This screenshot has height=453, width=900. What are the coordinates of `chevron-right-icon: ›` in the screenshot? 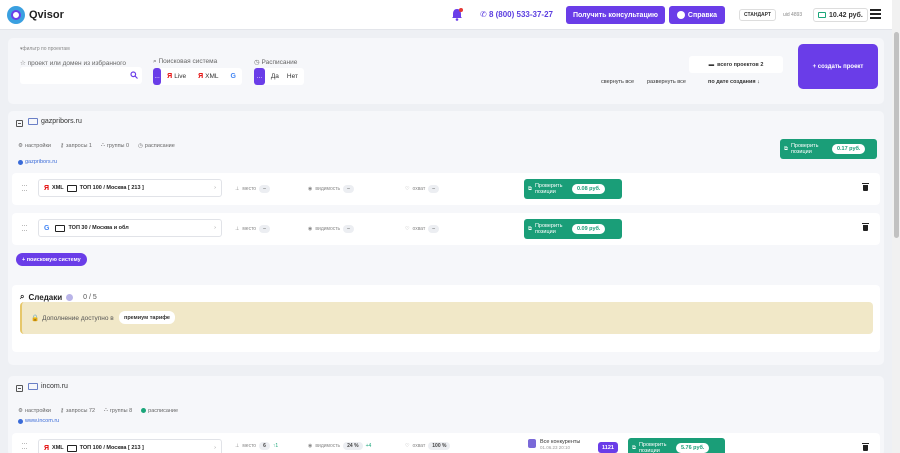 It's located at (215, 448).